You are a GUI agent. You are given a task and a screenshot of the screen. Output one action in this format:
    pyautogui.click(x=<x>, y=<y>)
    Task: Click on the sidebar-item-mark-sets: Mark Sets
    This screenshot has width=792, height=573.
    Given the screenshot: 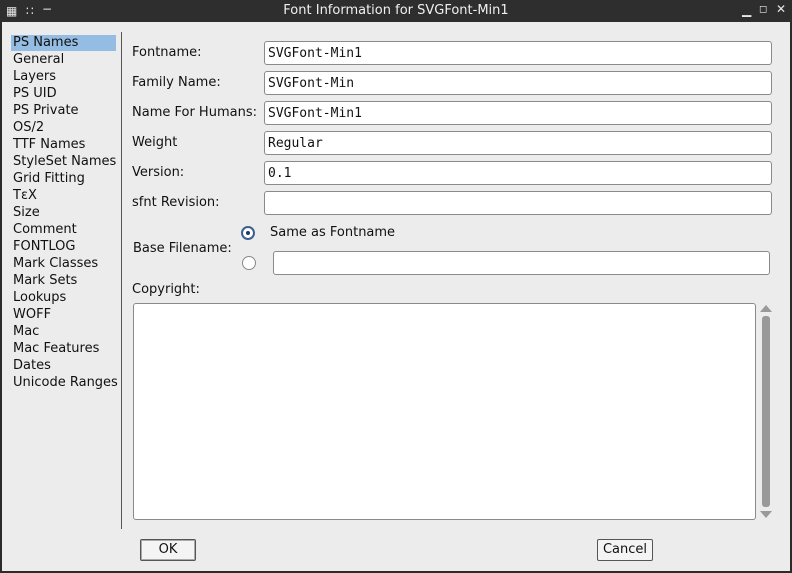 What is the action you would take?
    pyautogui.click(x=45, y=281)
    